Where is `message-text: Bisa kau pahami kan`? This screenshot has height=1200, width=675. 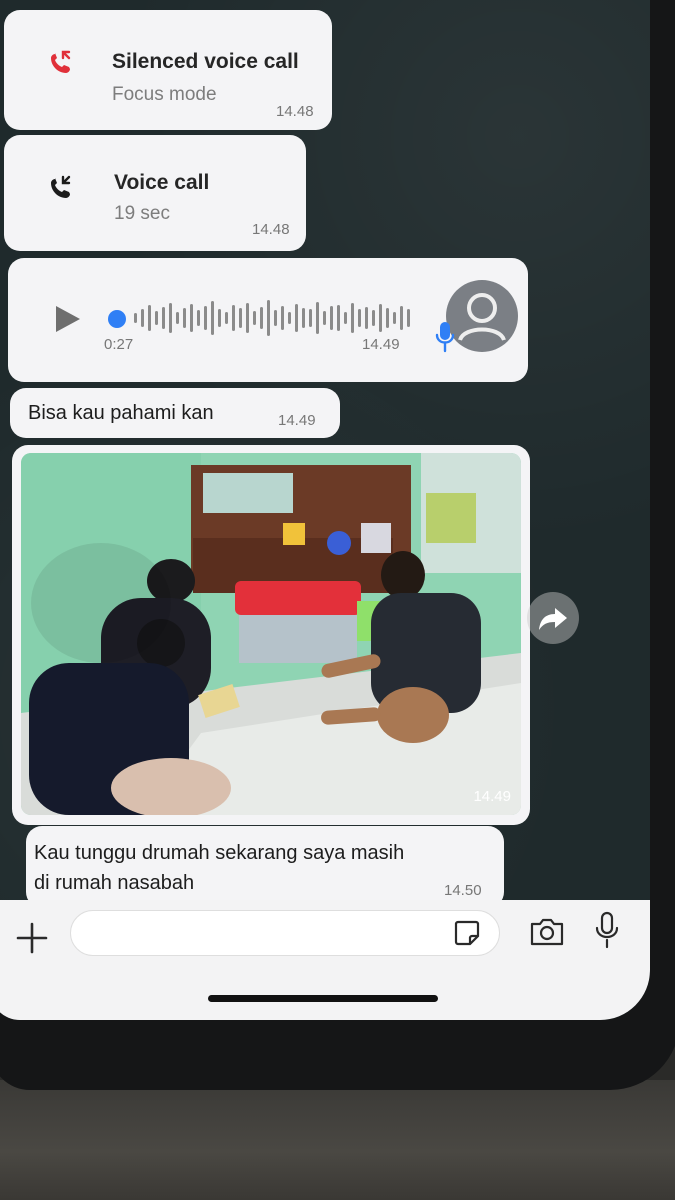 message-text: Bisa kau pahami kan is located at coordinates (121, 413).